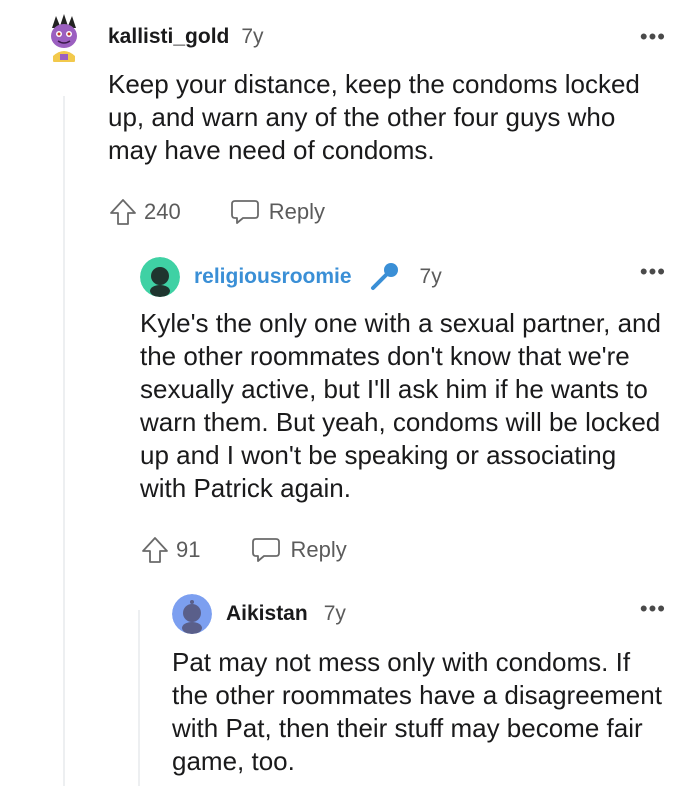 The image size is (700, 786). What do you see at coordinates (387, 212) in the screenshot?
I see `comment-actions: 240 Reply` at bounding box center [387, 212].